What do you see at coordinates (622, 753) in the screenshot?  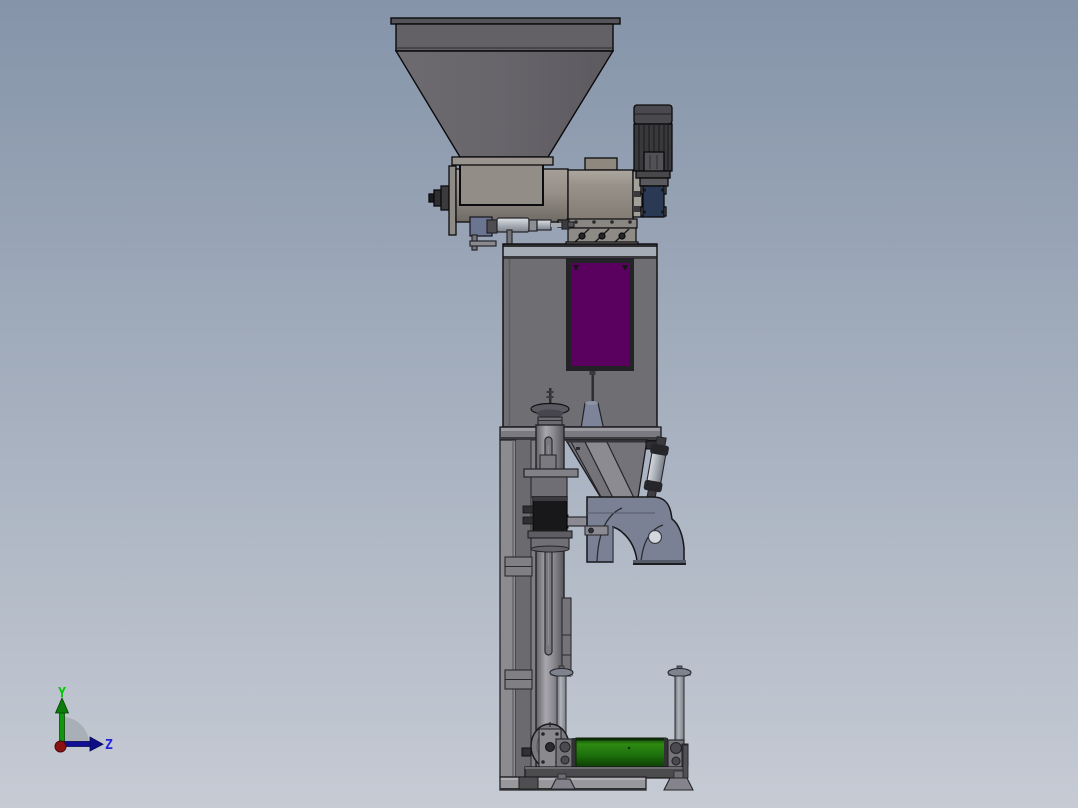 I see `conveyor-belt-roller` at bounding box center [622, 753].